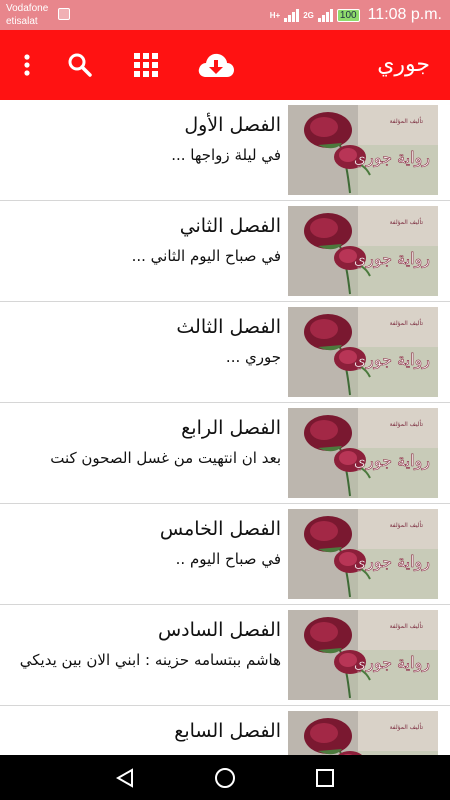 The image size is (450, 800). What do you see at coordinates (27, 8) in the screenshot?
I see `carrier-line-1: Vodafone` at bounding box center [27, 8].